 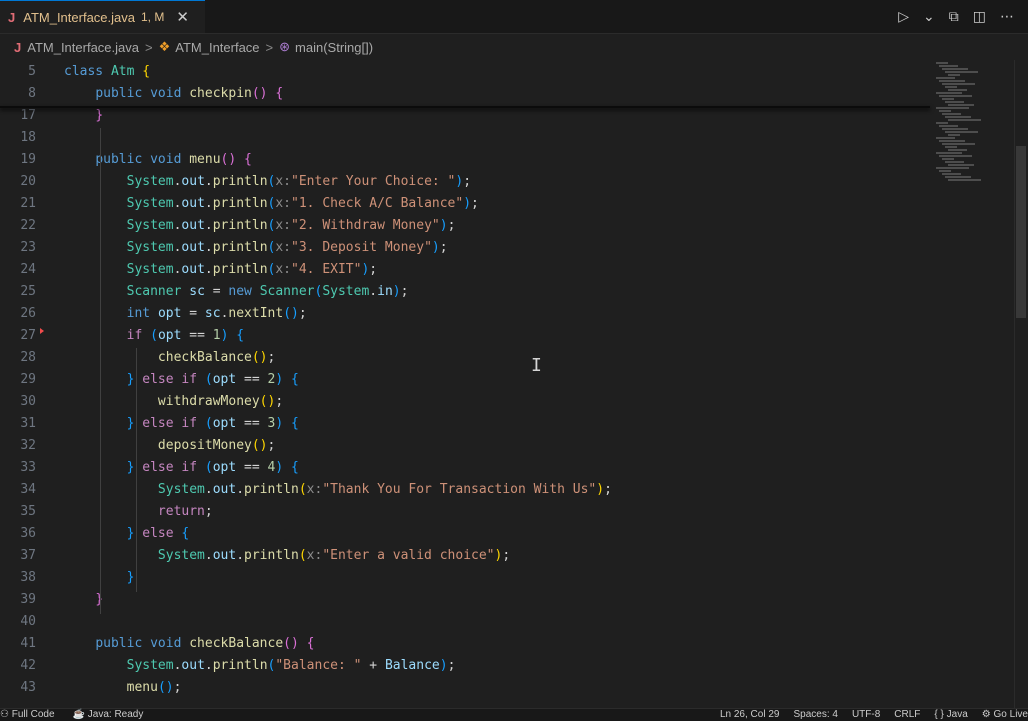 What do you see at coordinates (465, 336) in the screenshot?
I see `code-line: 27 if (opt == 1) {` at bounding box center [465, 336].